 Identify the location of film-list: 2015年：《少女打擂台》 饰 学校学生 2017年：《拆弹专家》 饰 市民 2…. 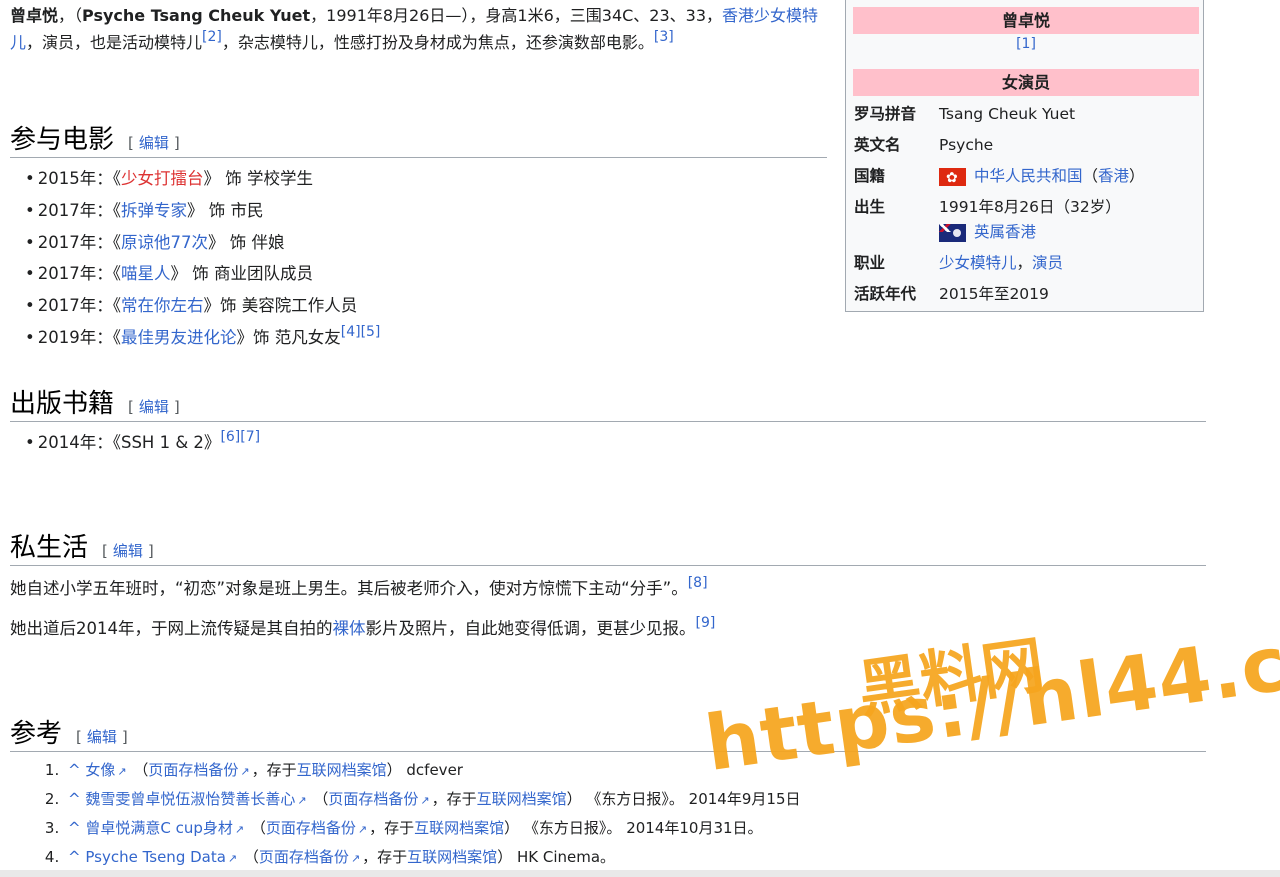
(203, 258).